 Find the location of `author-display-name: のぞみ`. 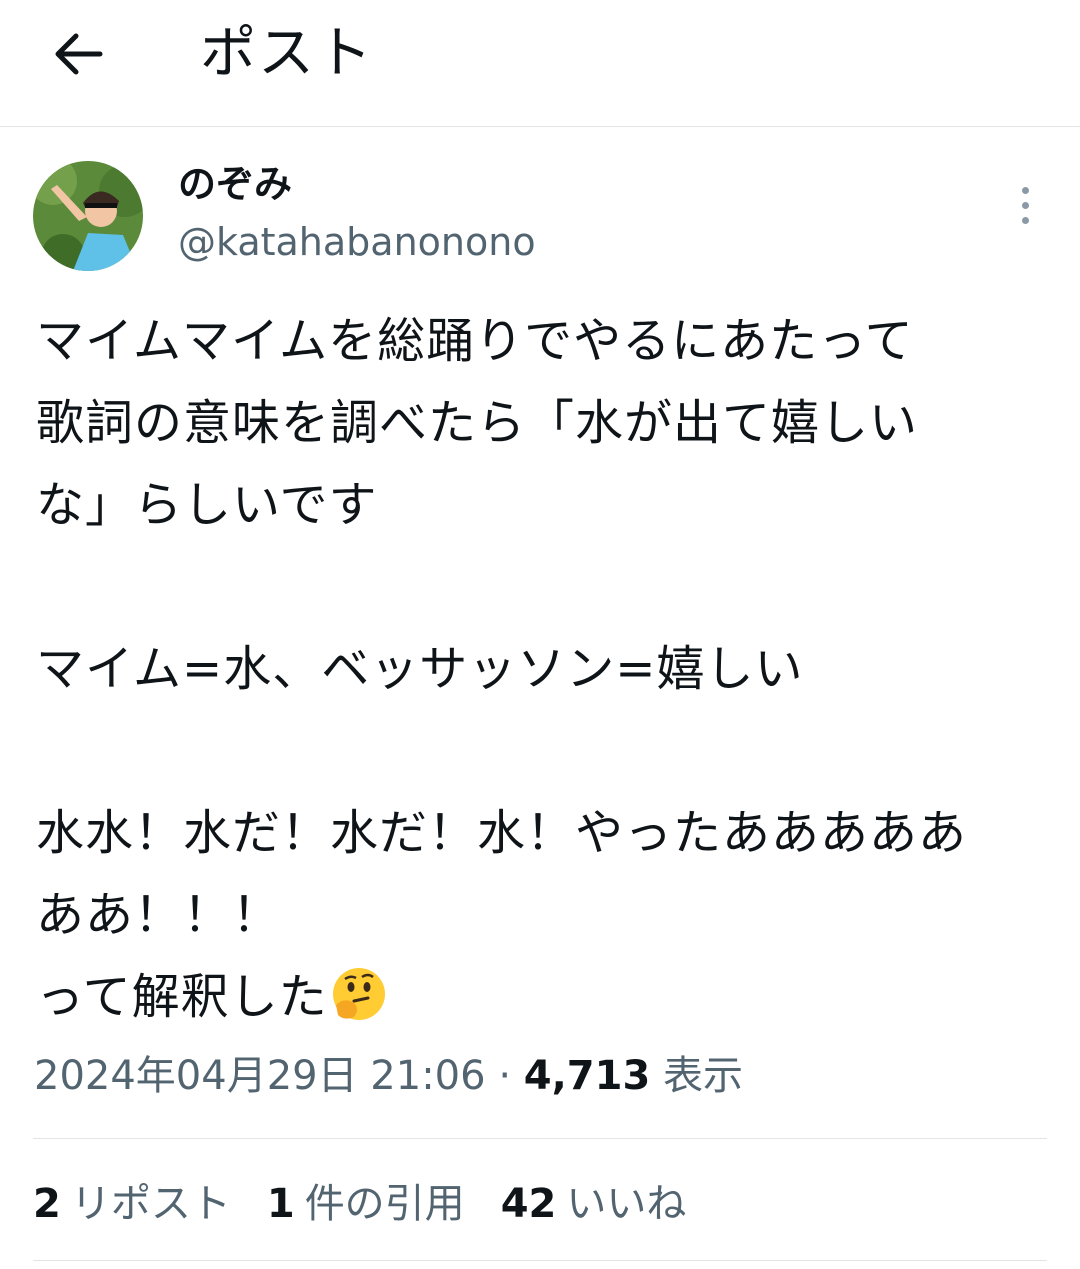

author-display-name: のぞみ is located at coordinates (235, 184).